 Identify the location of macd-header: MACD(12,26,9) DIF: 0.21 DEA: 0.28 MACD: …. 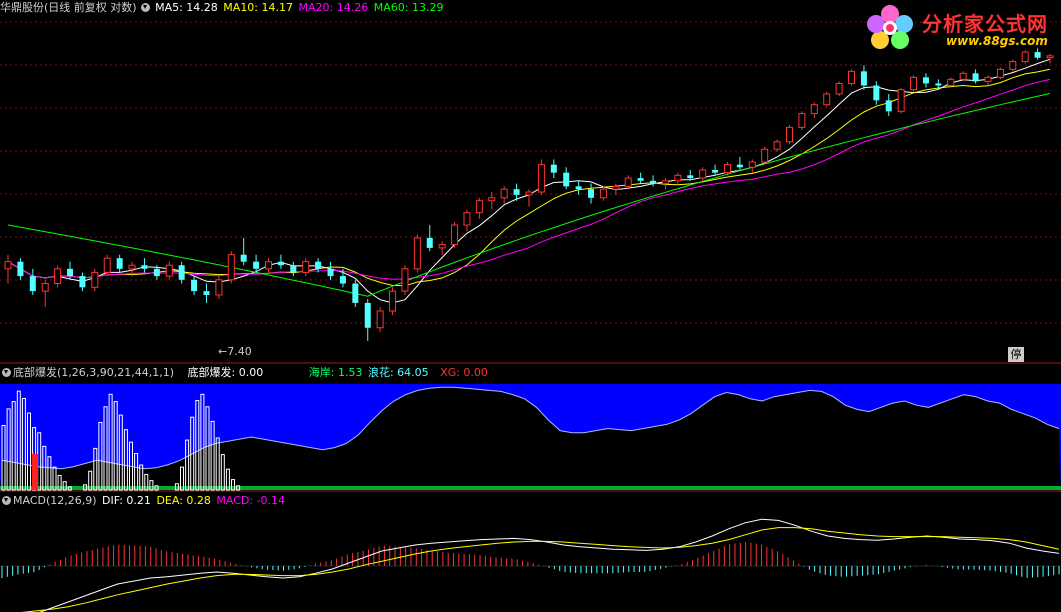
(143, 501).